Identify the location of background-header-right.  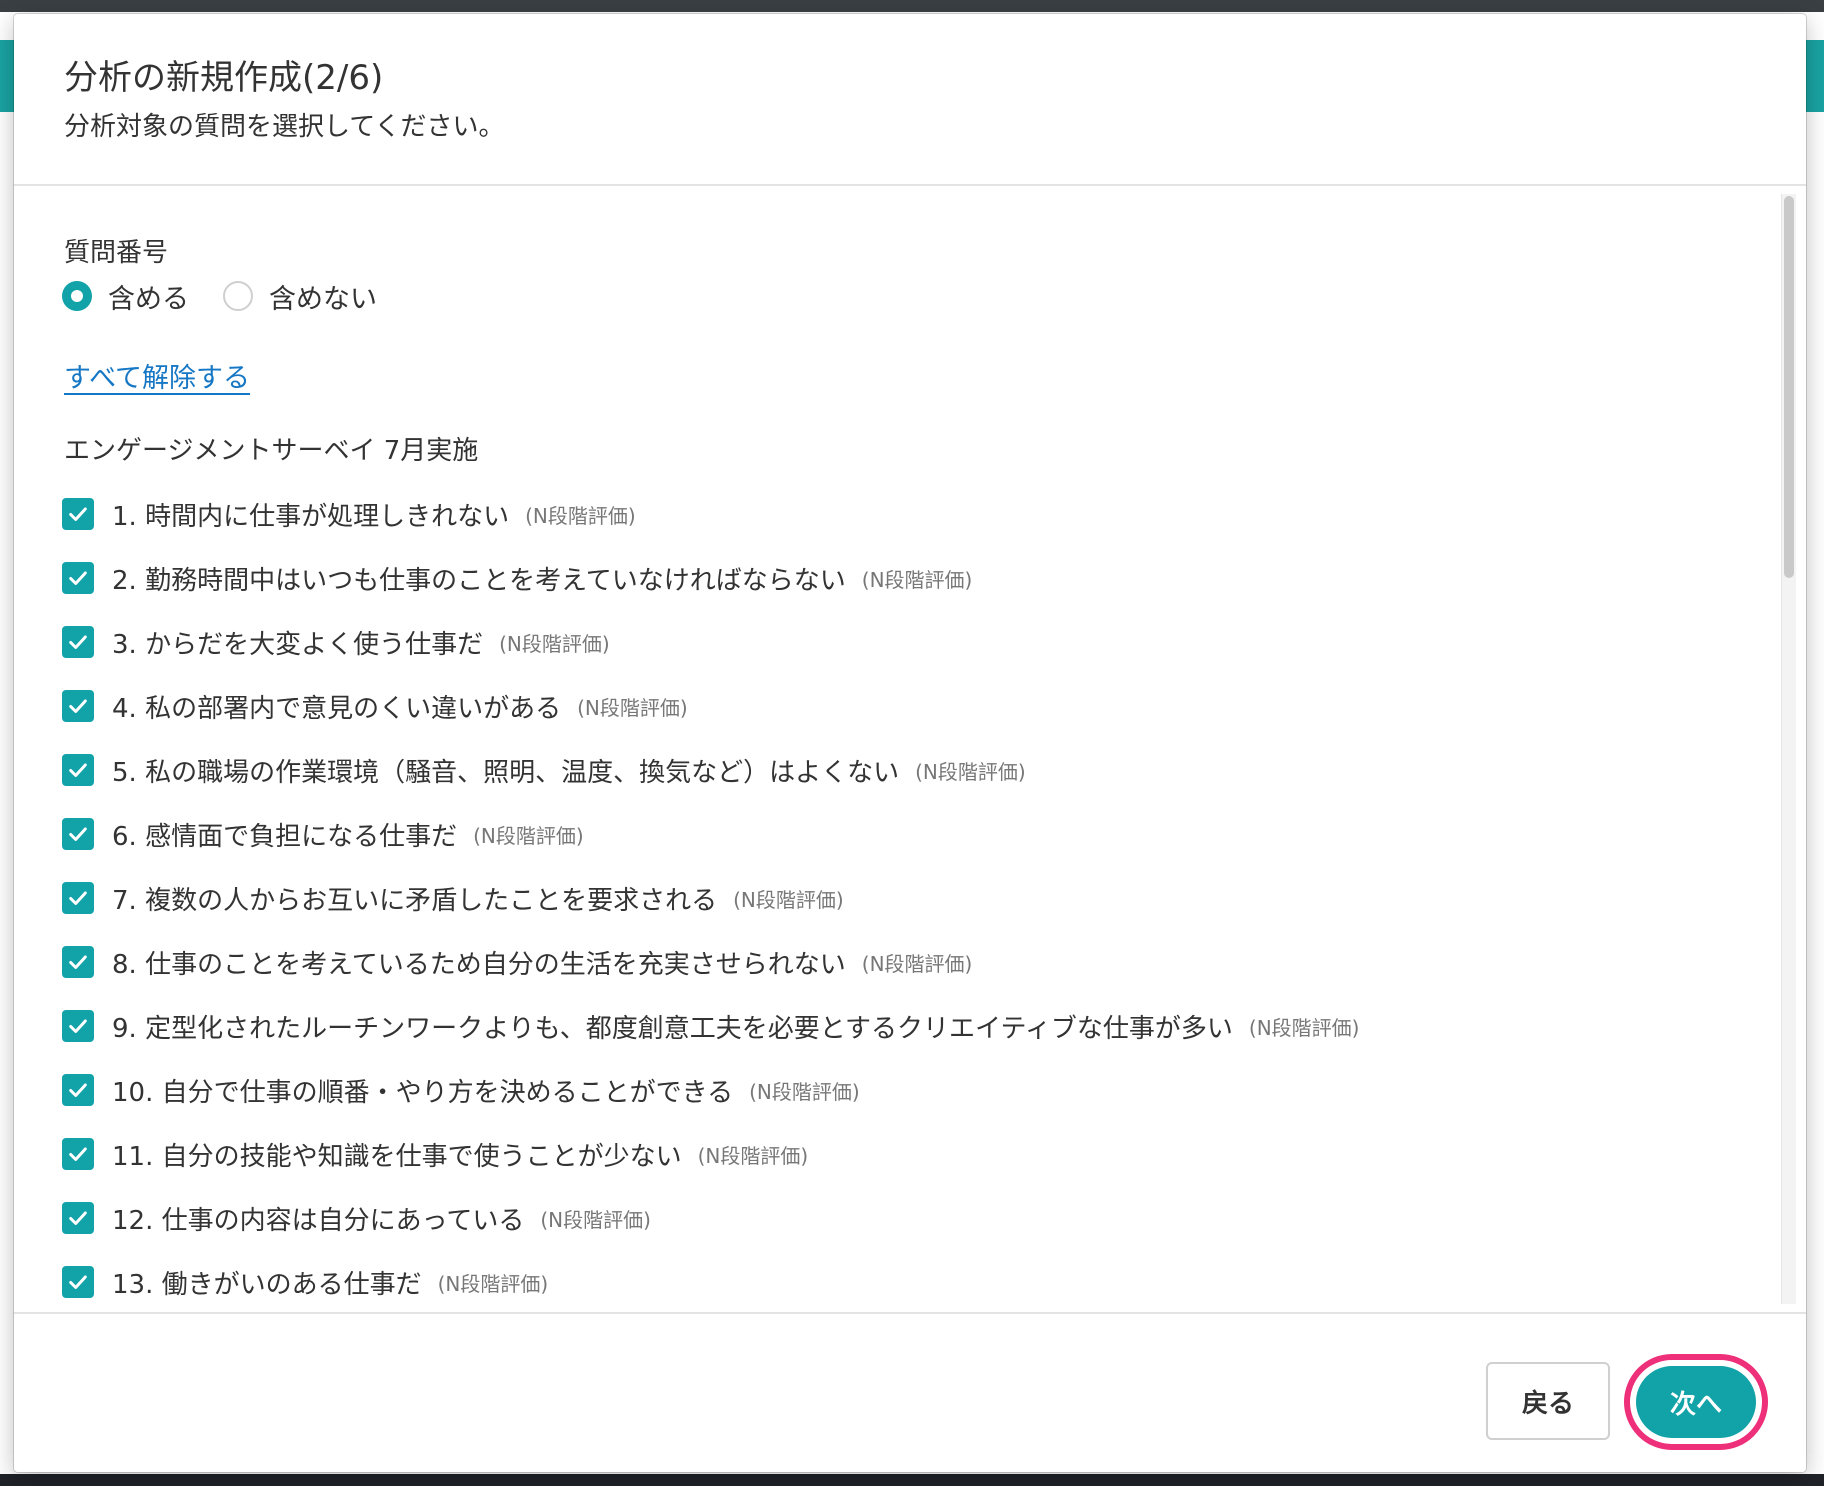
(1814, 76).